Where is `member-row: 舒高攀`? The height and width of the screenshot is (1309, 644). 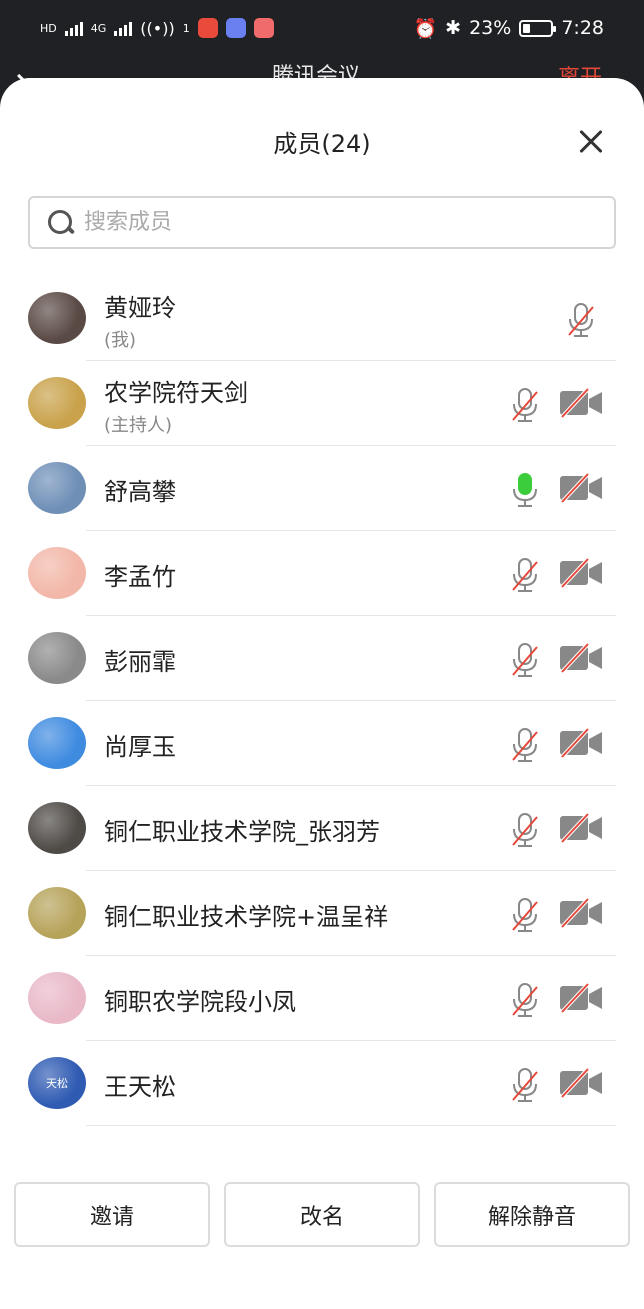 member-row: 舒高攀 is located at coordinates (322, 488).